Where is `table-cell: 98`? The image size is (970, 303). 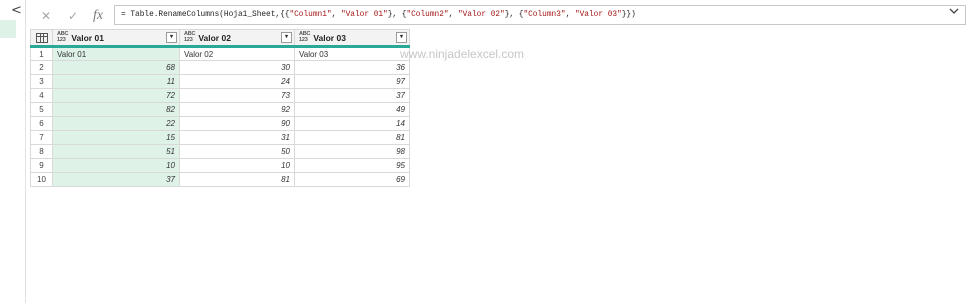
table-cell: 98 is located at coordinates (352, 151).